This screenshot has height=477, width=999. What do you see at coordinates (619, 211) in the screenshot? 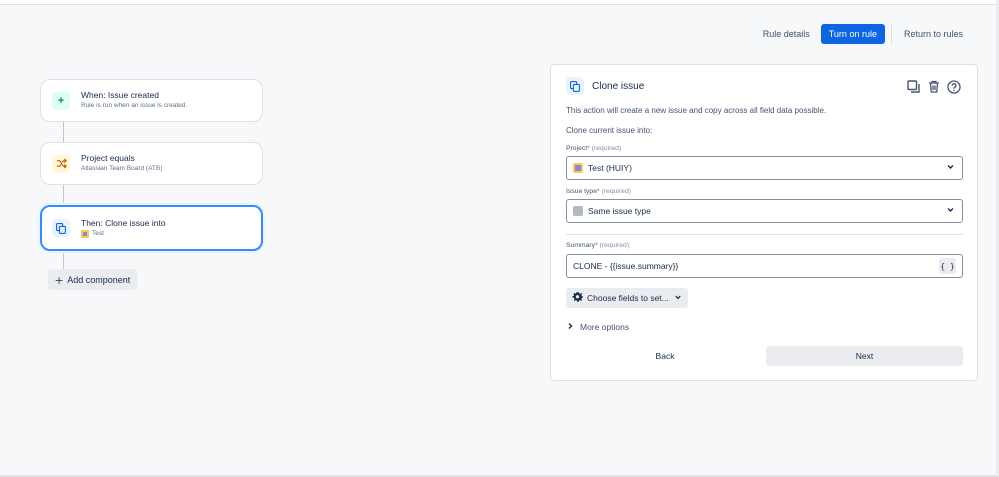
I see `issue-type-select-value: Same issue type` at bounding box center [619, 211].